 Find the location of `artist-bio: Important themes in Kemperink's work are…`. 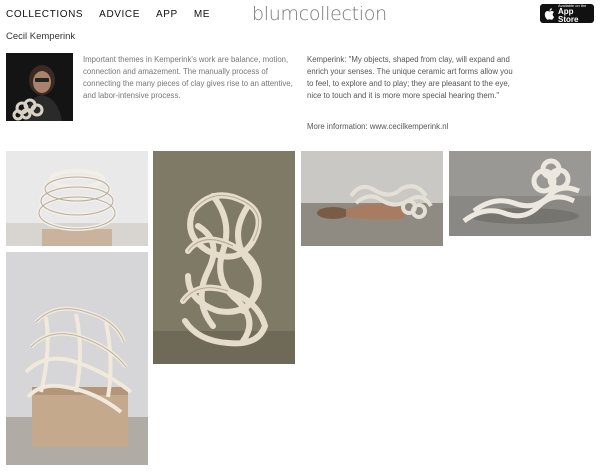

artist-bio: Important themes in Kemperink's work are… is located at coordinates (188, 77).